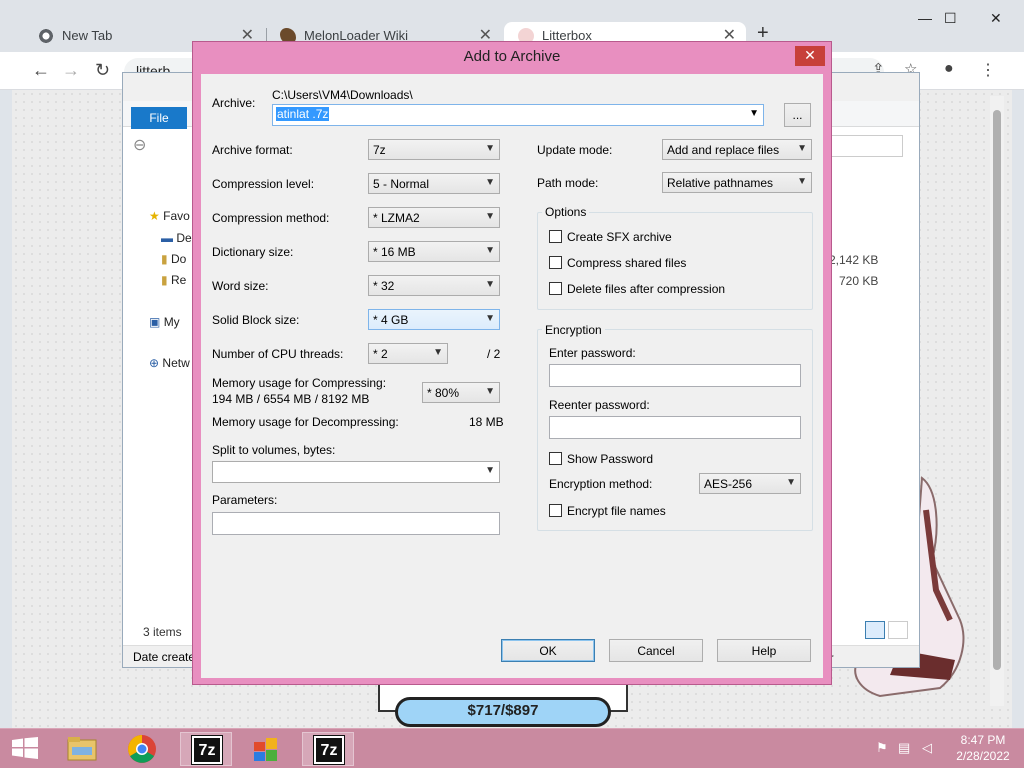 The width and height of the screenshot is (1024, 768). What do you see at coordinates (46, 36) in the screenshot?
I see `chrome-icon` at bounding box center [46, 36].